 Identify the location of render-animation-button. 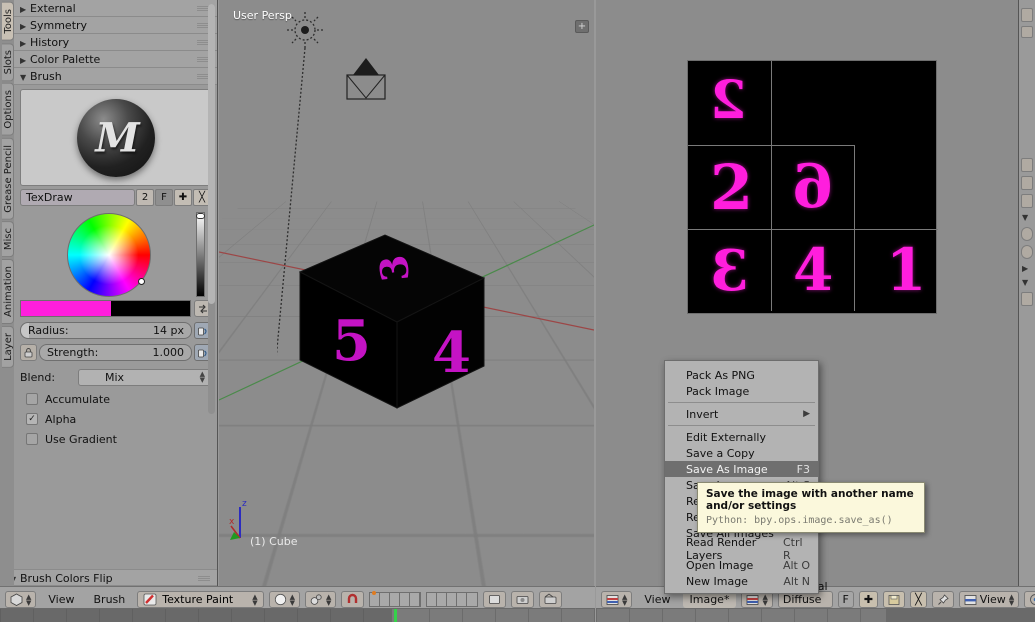
(551, 599).